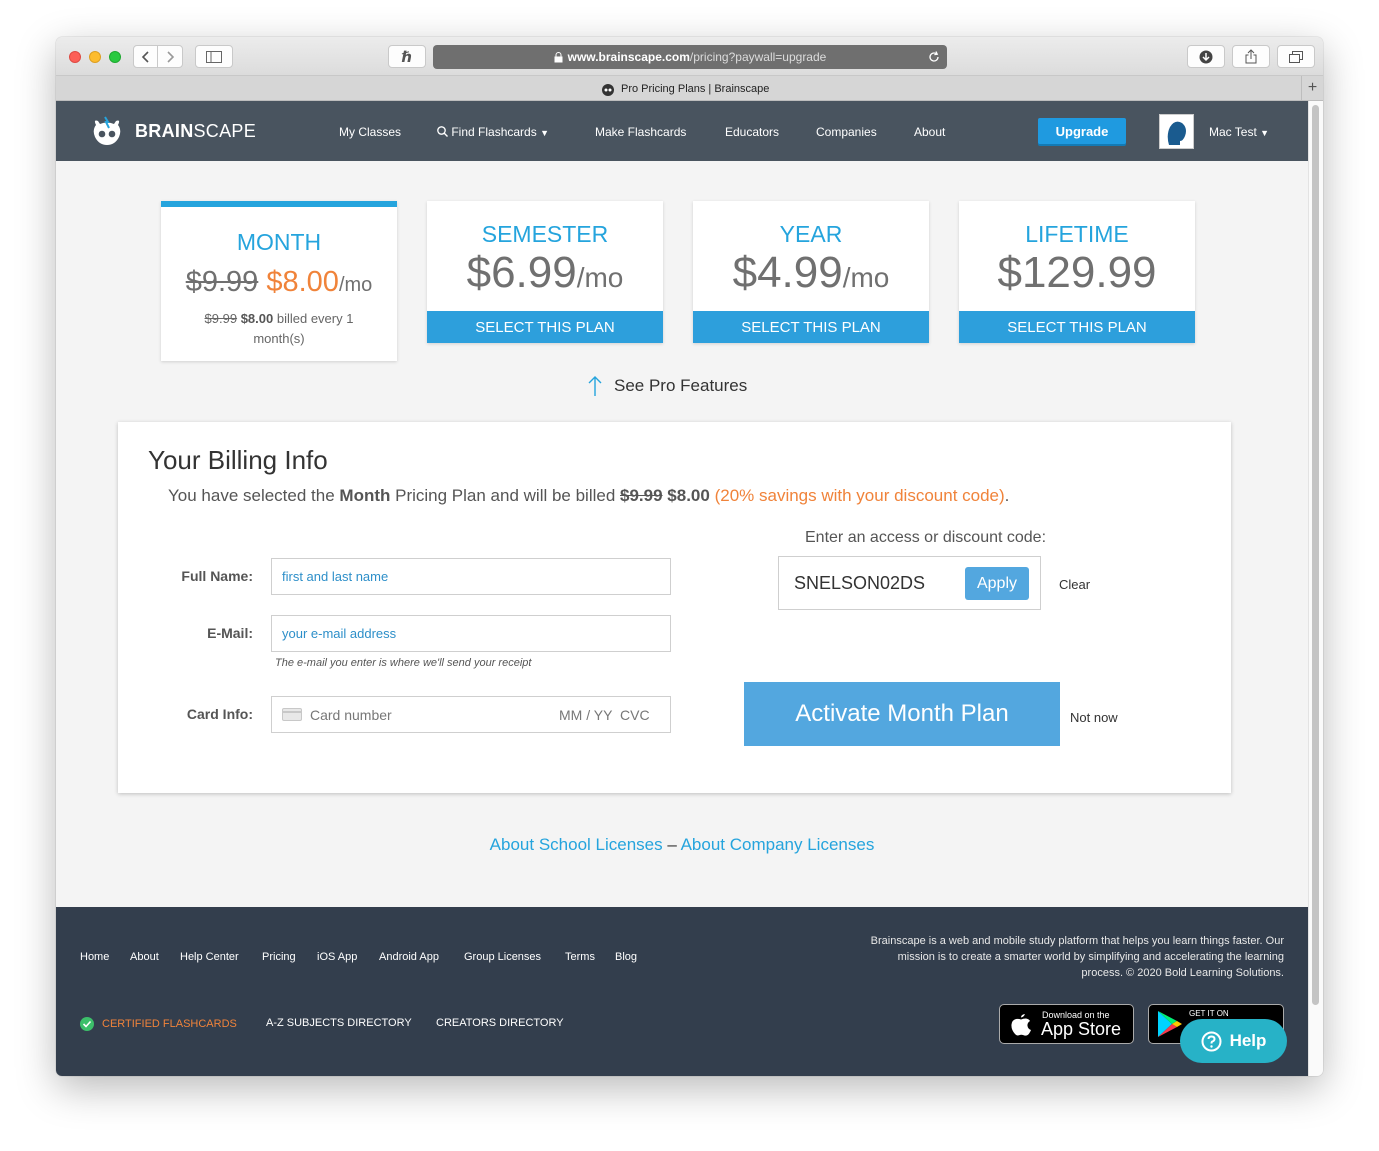 The width and height of the screenshot is (1379, 1151). What do you see at coordinates (407, 56) in the screenshot?
I see `extension-button: ℏ` at bounding box center [407, 56].